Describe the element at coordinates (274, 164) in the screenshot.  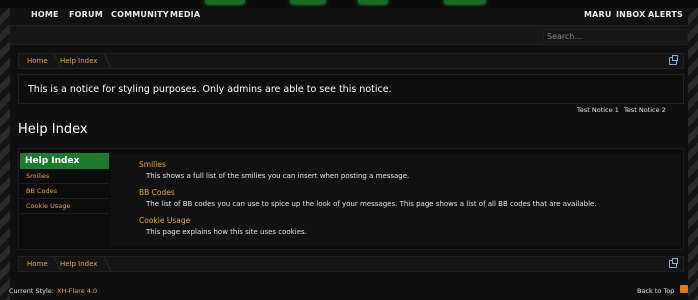
I see `help-entry-title: Smilies` at that location.